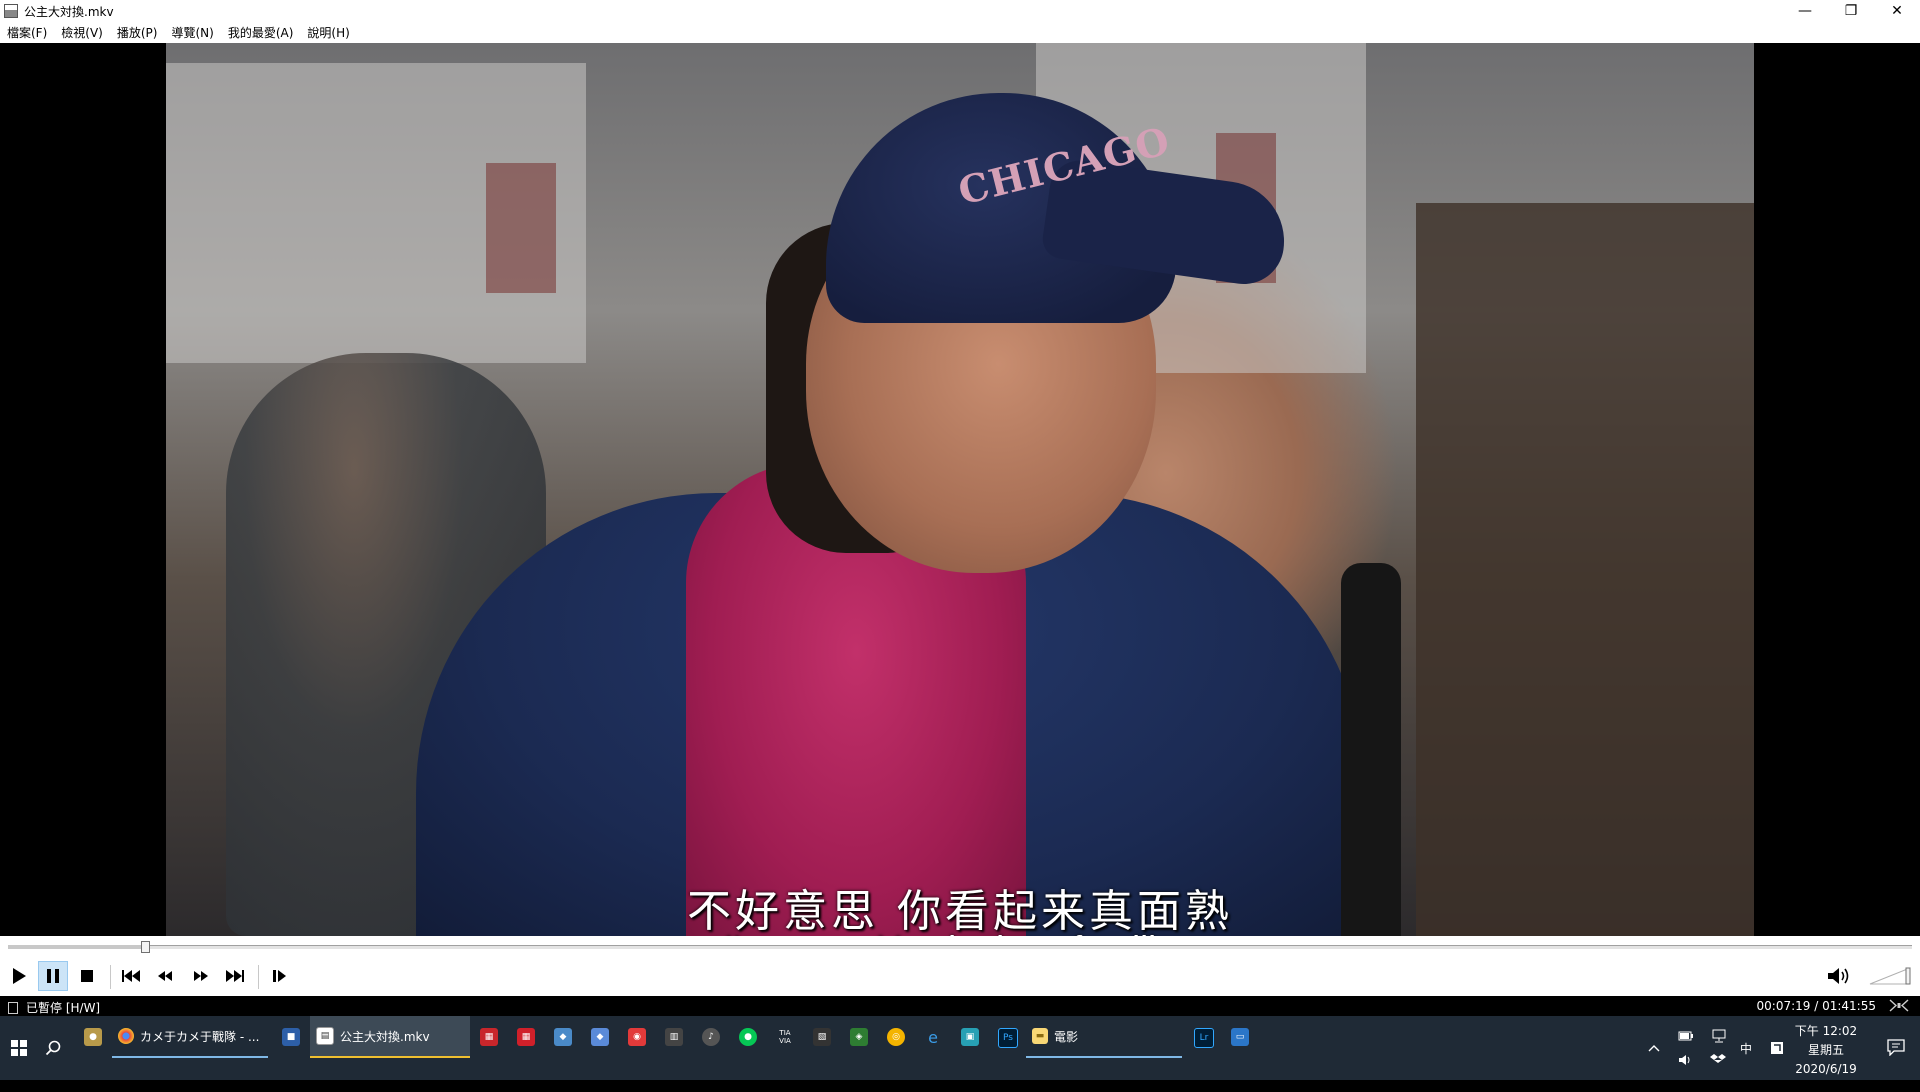 This screenshot has height=1092, width=1920. I want to click on play-icon, so click(19, 976).